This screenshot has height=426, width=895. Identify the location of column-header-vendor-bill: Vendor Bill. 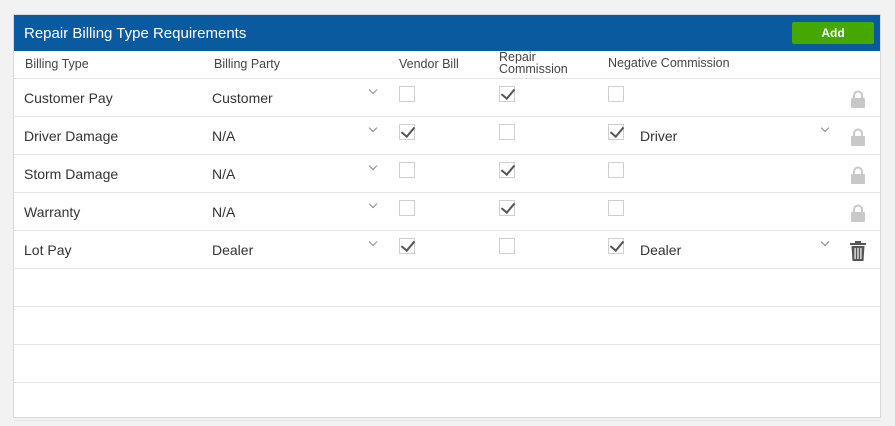
(429, 64).